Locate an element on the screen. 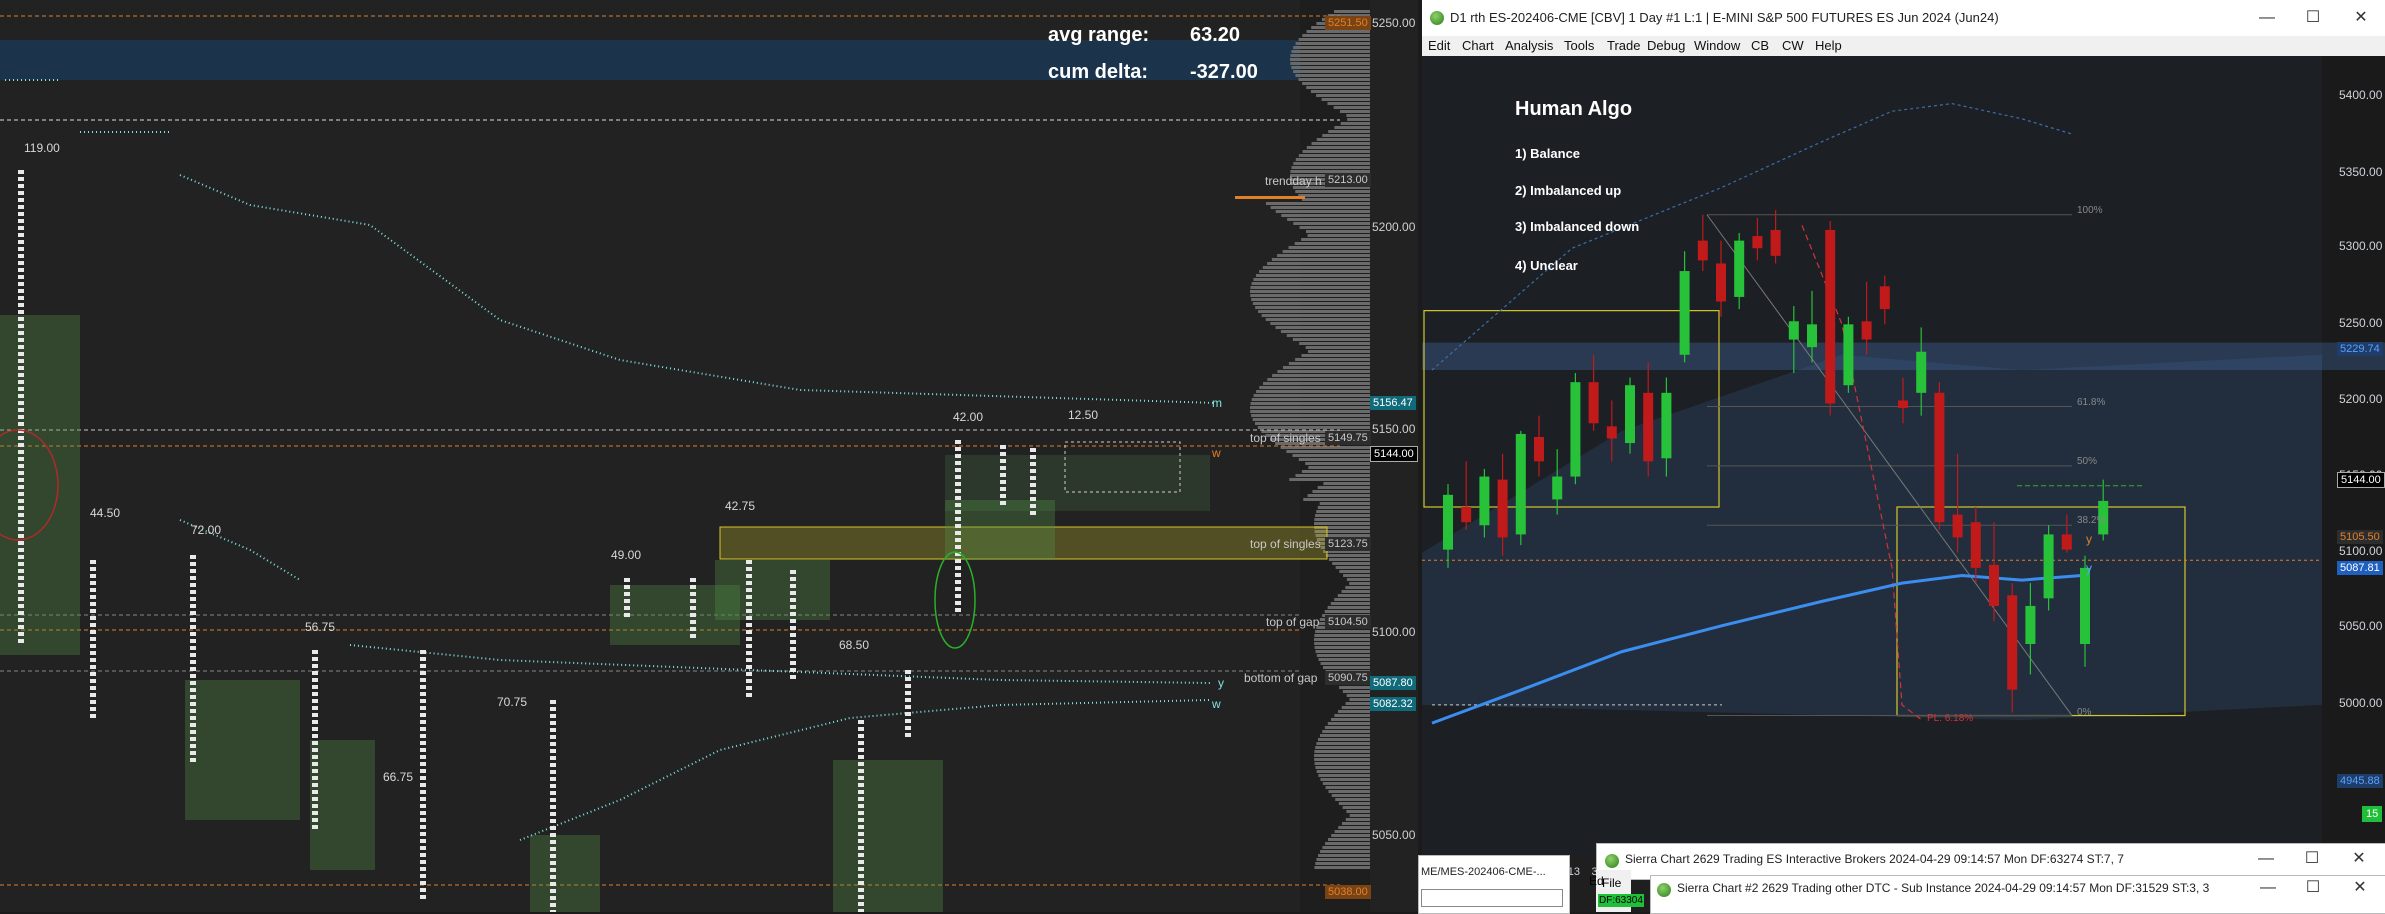 The width and height of the screenshot is (2385, 914). symbol-dropdown is located at coordinates (1492, 898).